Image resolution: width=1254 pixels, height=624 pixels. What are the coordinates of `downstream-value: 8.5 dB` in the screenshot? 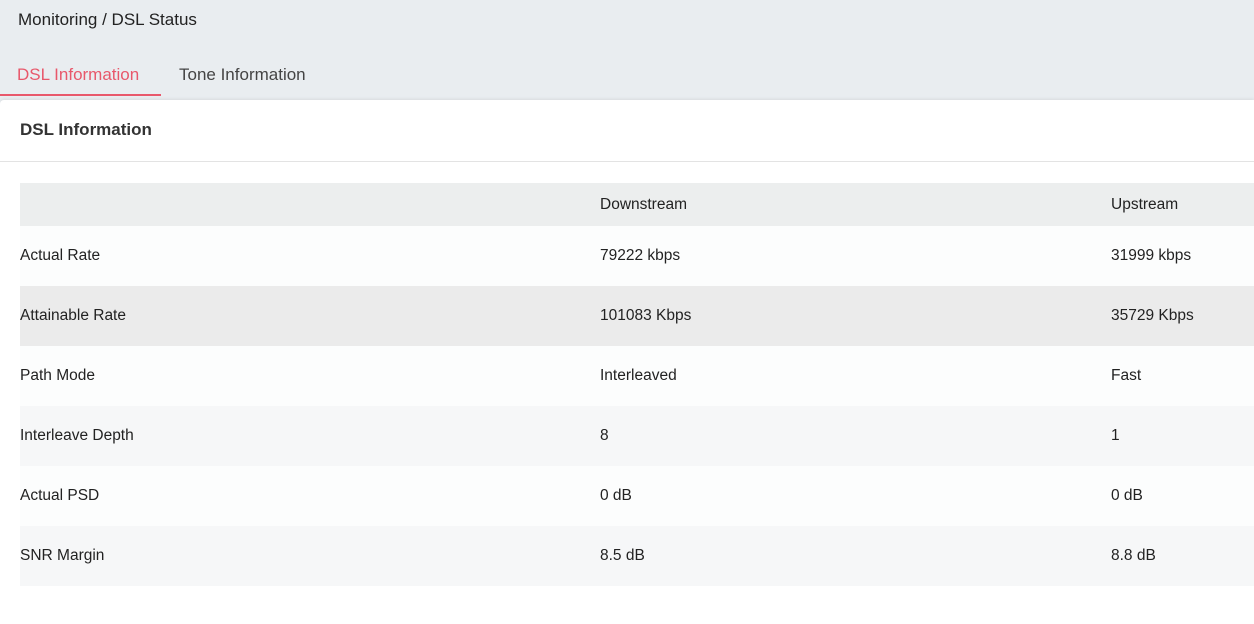 It's located at (855, 556).